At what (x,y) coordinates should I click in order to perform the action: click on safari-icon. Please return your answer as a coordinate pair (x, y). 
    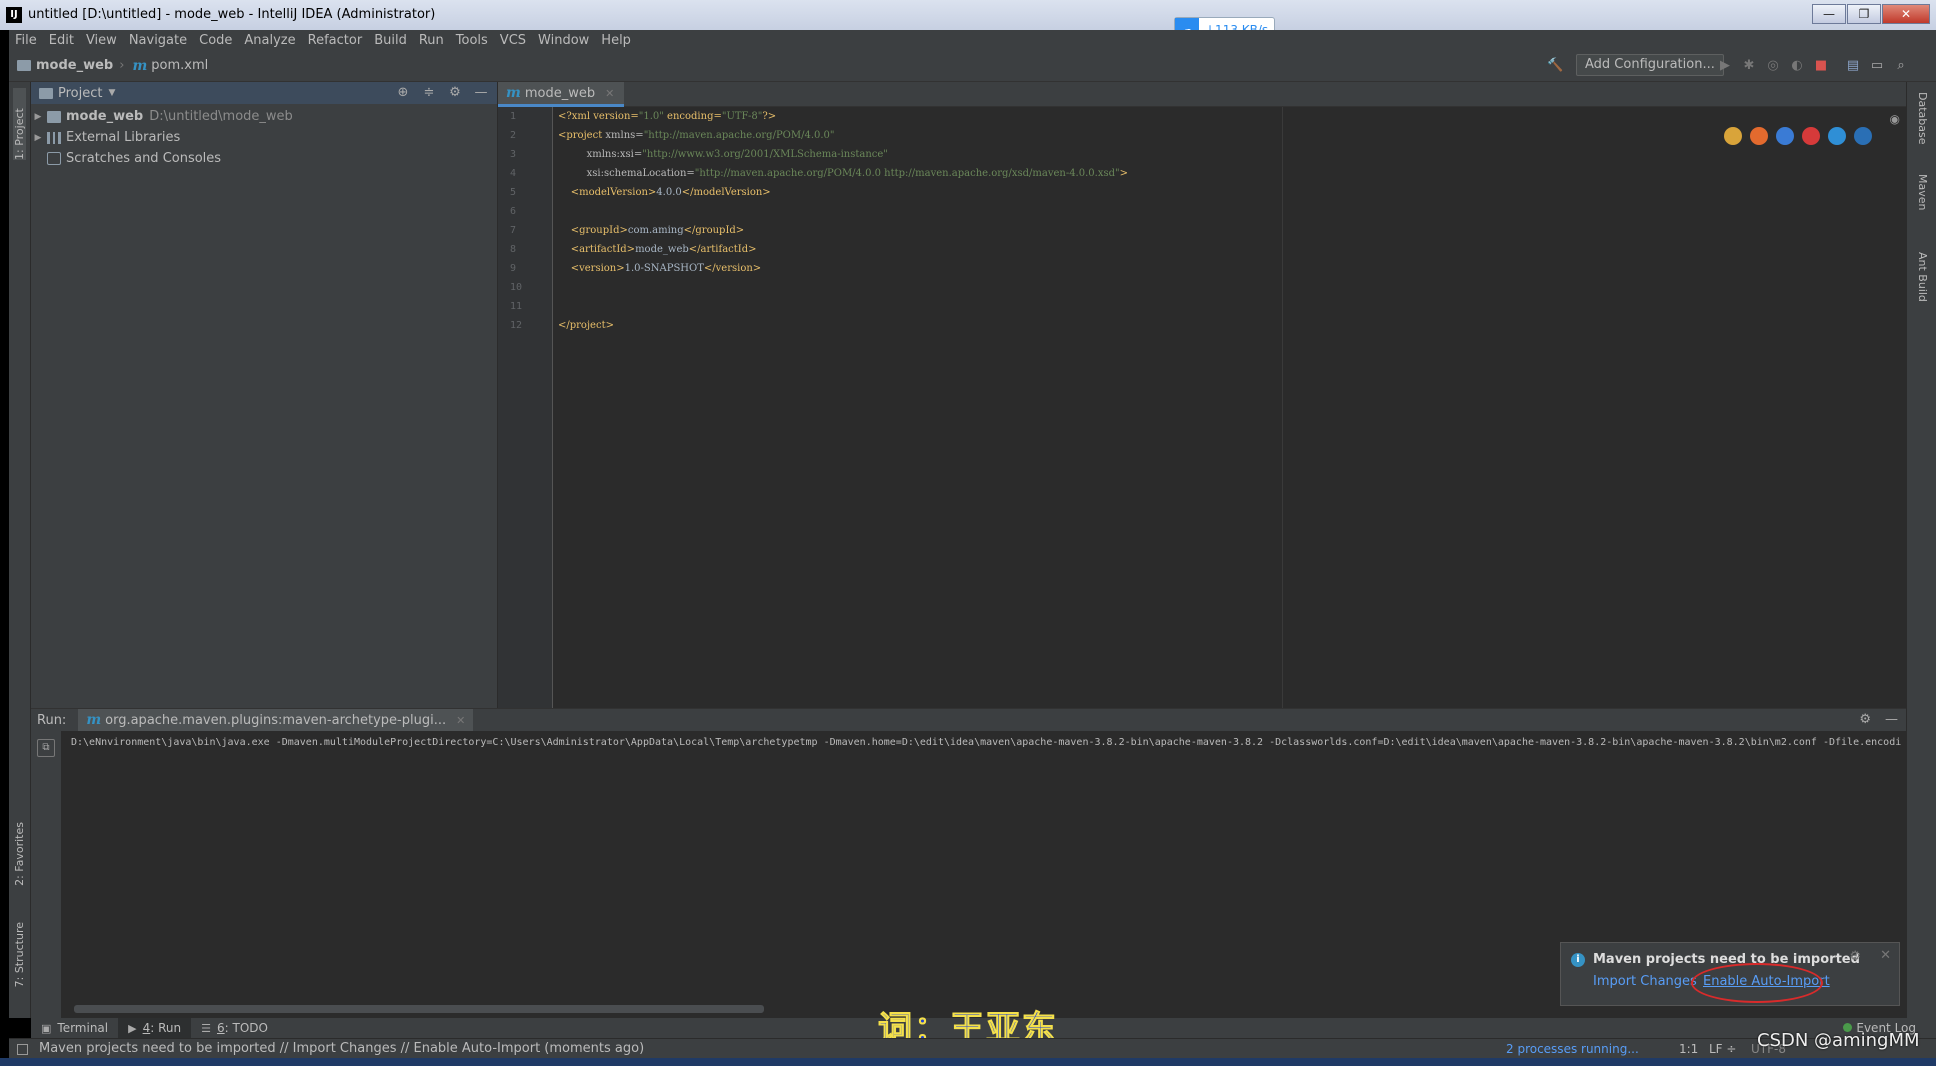
    Looking at the image, I should click on (1785, 136).